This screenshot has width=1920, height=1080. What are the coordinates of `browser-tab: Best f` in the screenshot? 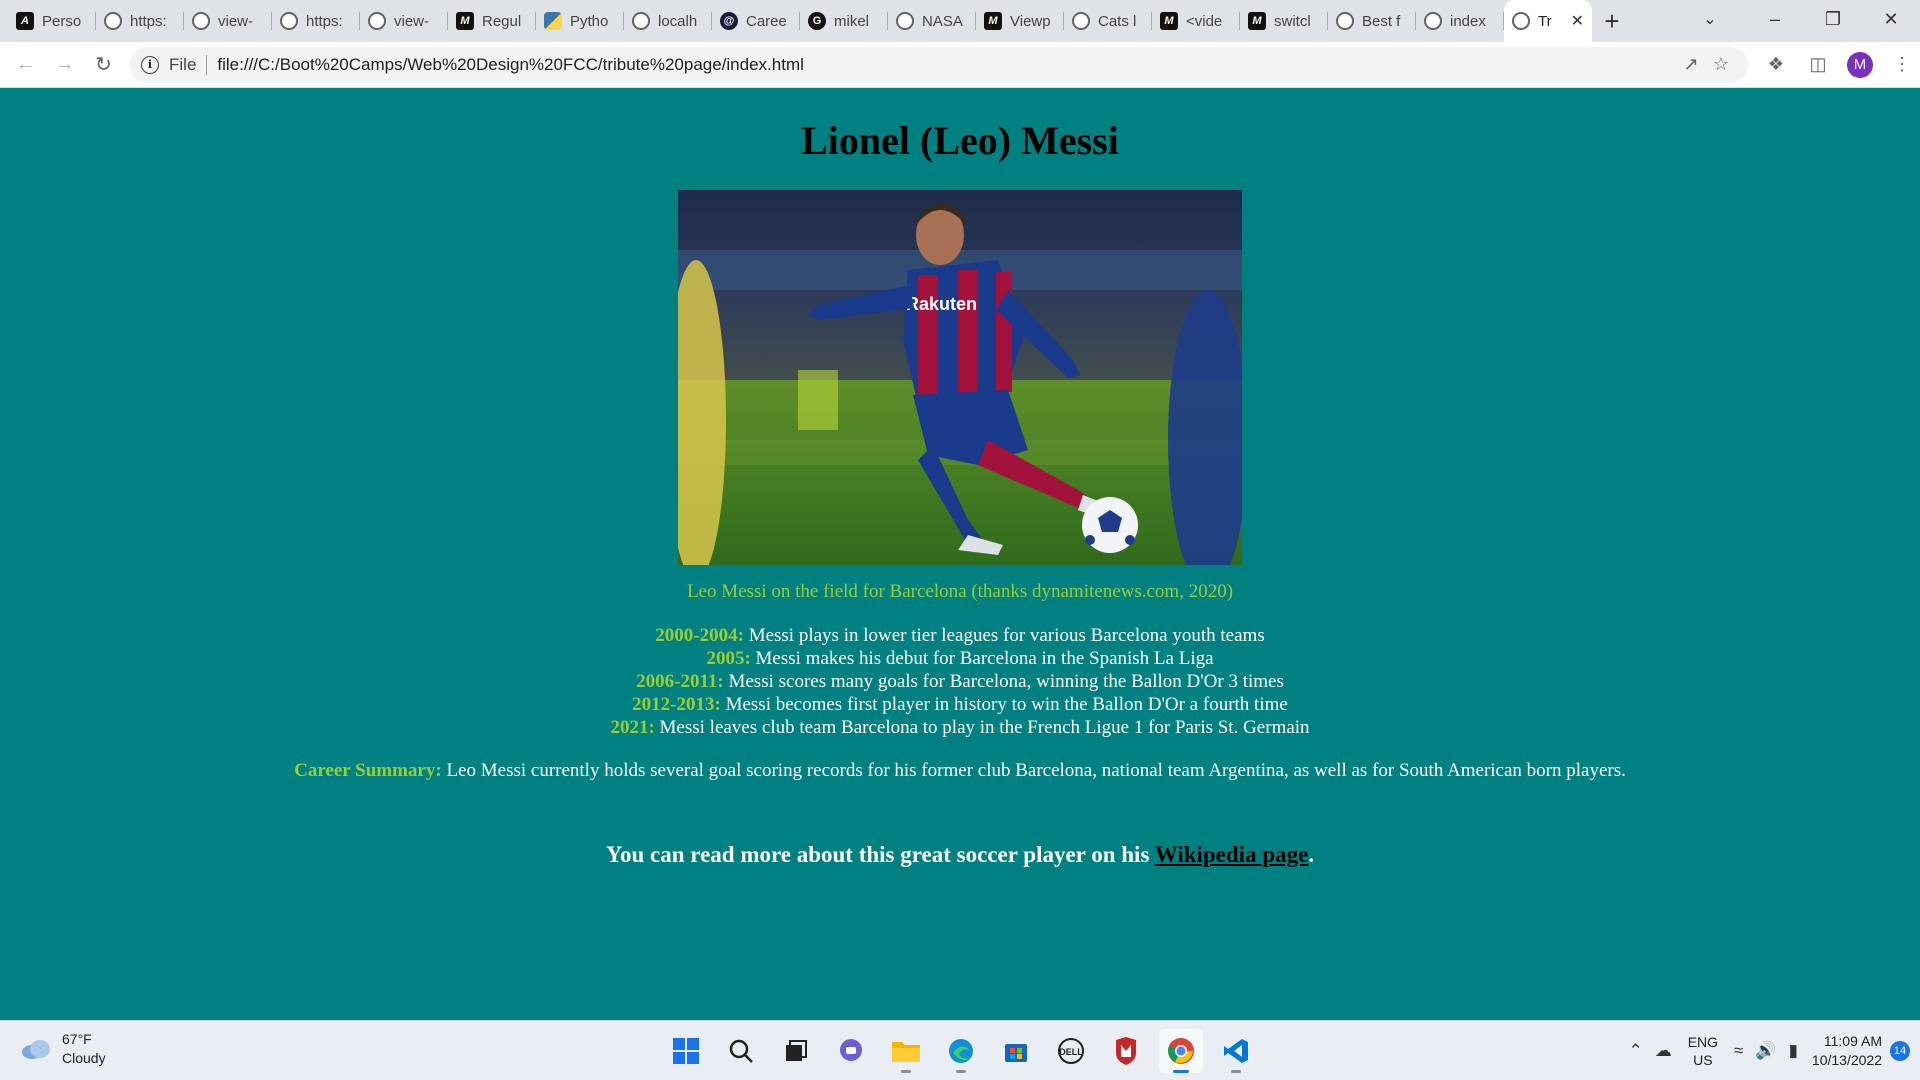 It's located at (1372, 21).